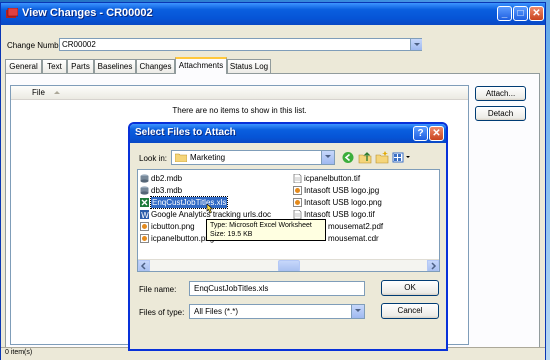  Describe the element at coordinates (153, 158) in the screenshot. I see `look-in-label: Look in:` at that location.